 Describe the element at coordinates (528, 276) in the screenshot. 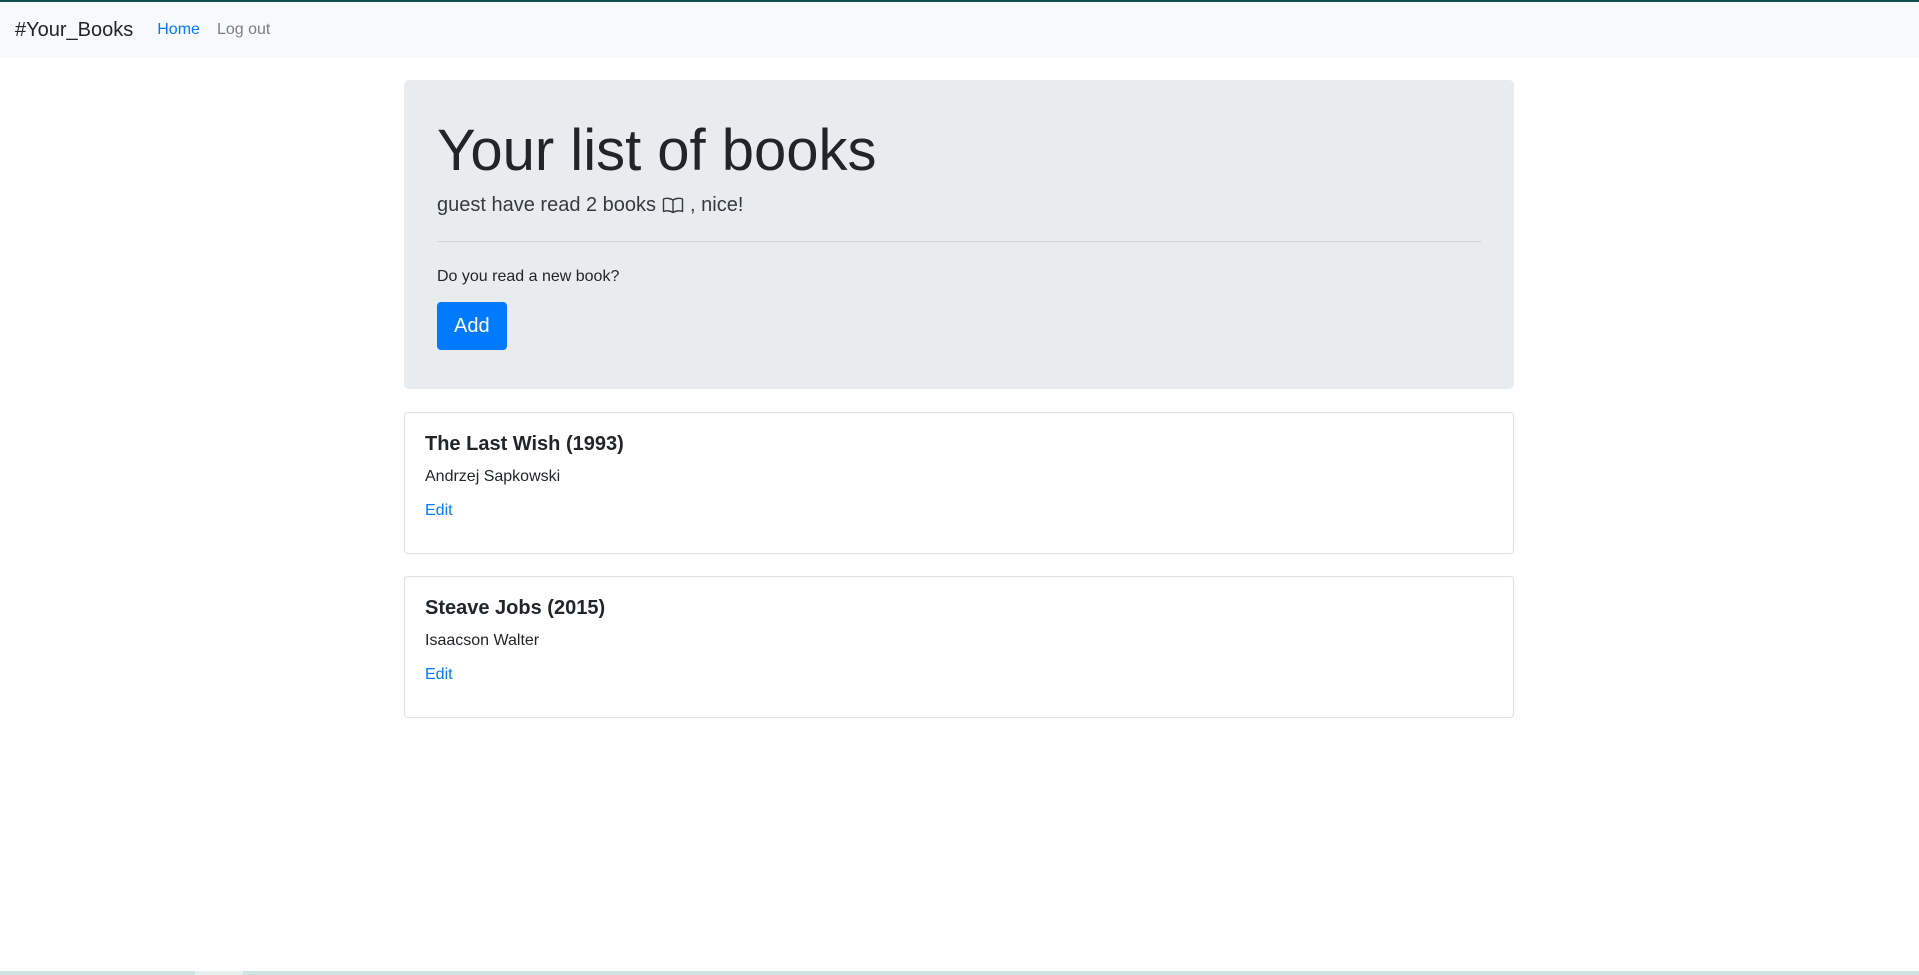

I see `add-prompt: Do you read a new book?` at that location.